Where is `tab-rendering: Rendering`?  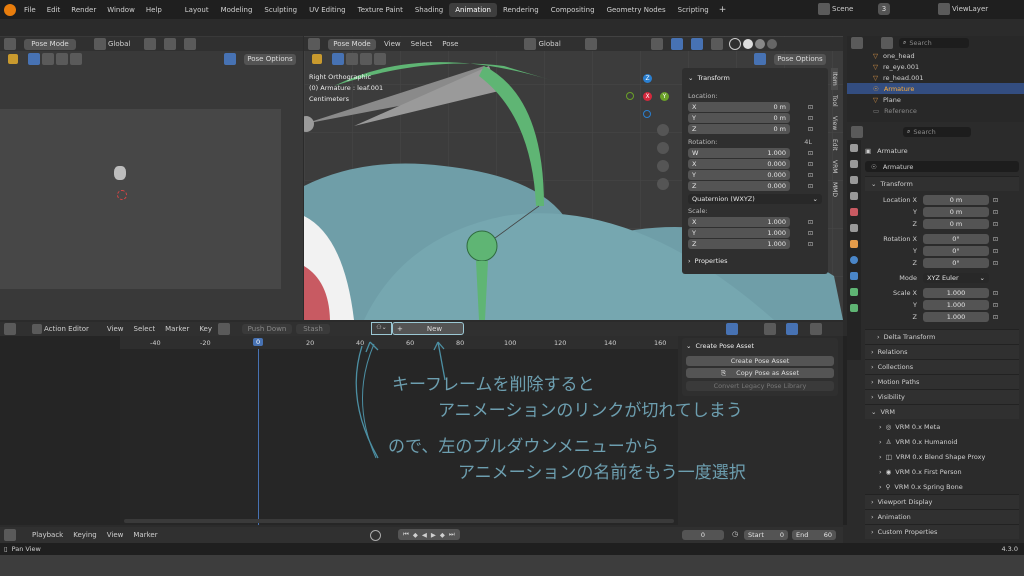
tab-rendering: Rendering is located at coordinates (521, 10).